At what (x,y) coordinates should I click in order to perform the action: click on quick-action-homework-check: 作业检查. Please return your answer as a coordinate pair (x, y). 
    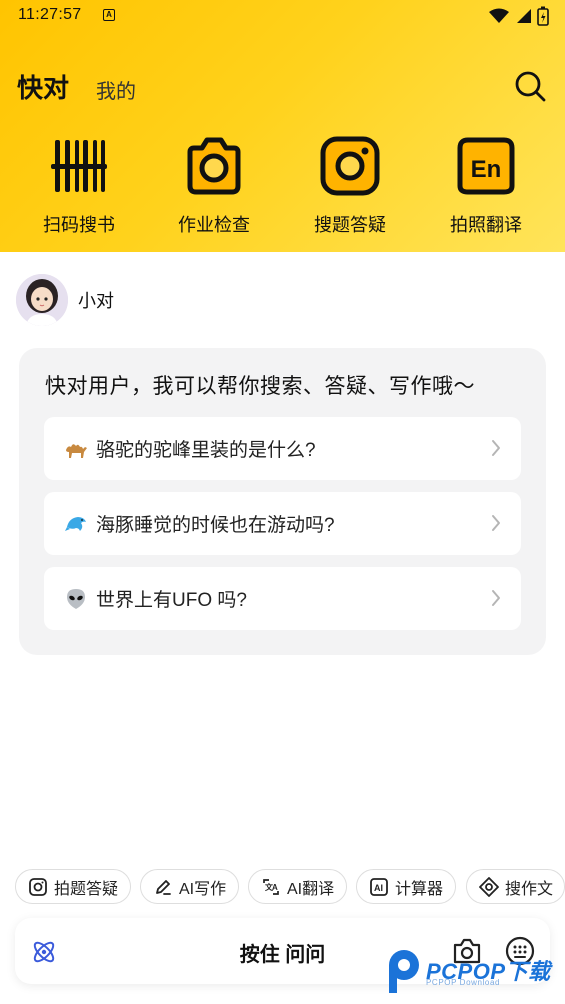
    Looking at the image, I should click on (214, 184).